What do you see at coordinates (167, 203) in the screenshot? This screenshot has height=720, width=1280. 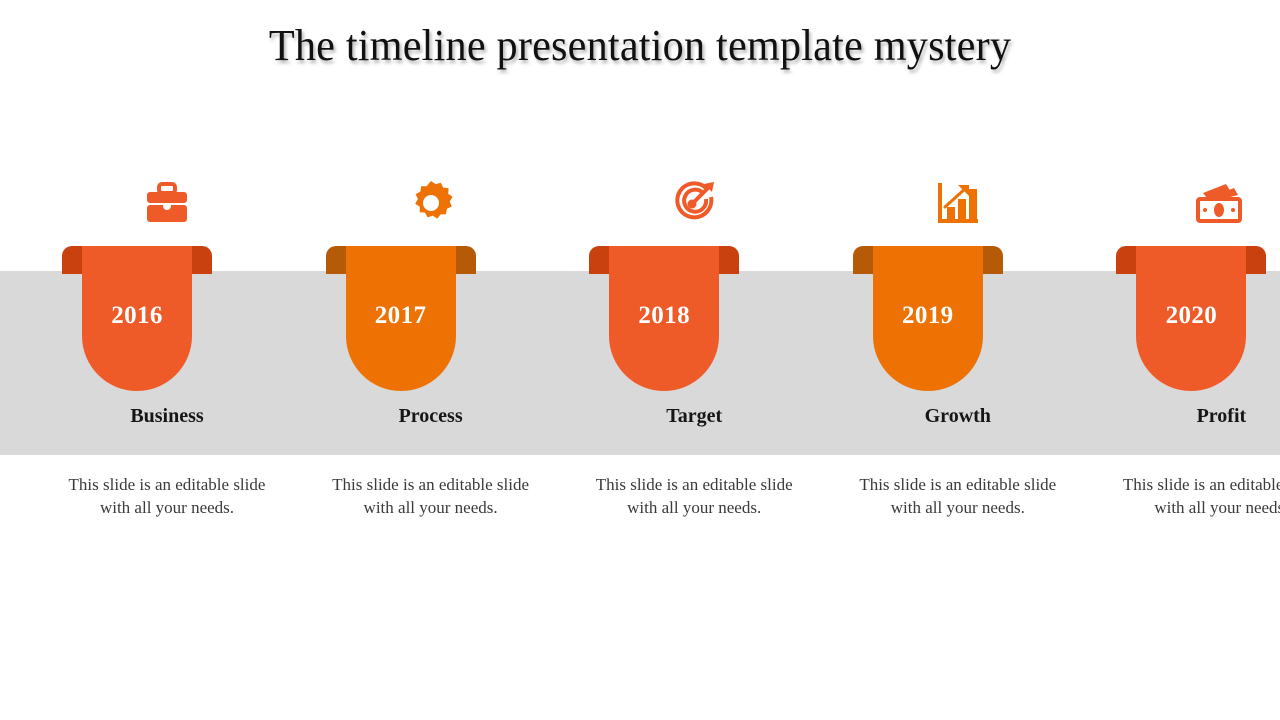 I see `briefcase-icon` at bounding box center [167, 203].